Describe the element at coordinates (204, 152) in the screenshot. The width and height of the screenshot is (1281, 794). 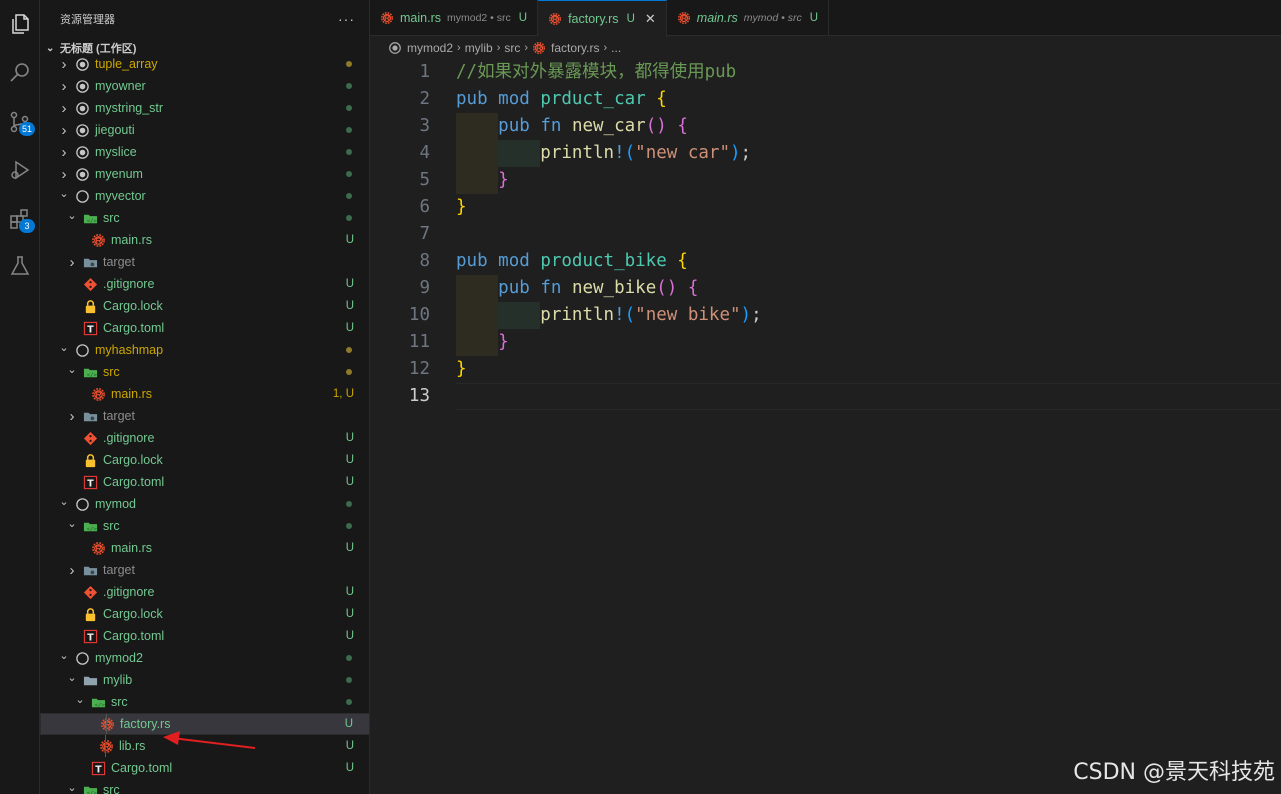
I see `tree-item: › myslice` at that location.